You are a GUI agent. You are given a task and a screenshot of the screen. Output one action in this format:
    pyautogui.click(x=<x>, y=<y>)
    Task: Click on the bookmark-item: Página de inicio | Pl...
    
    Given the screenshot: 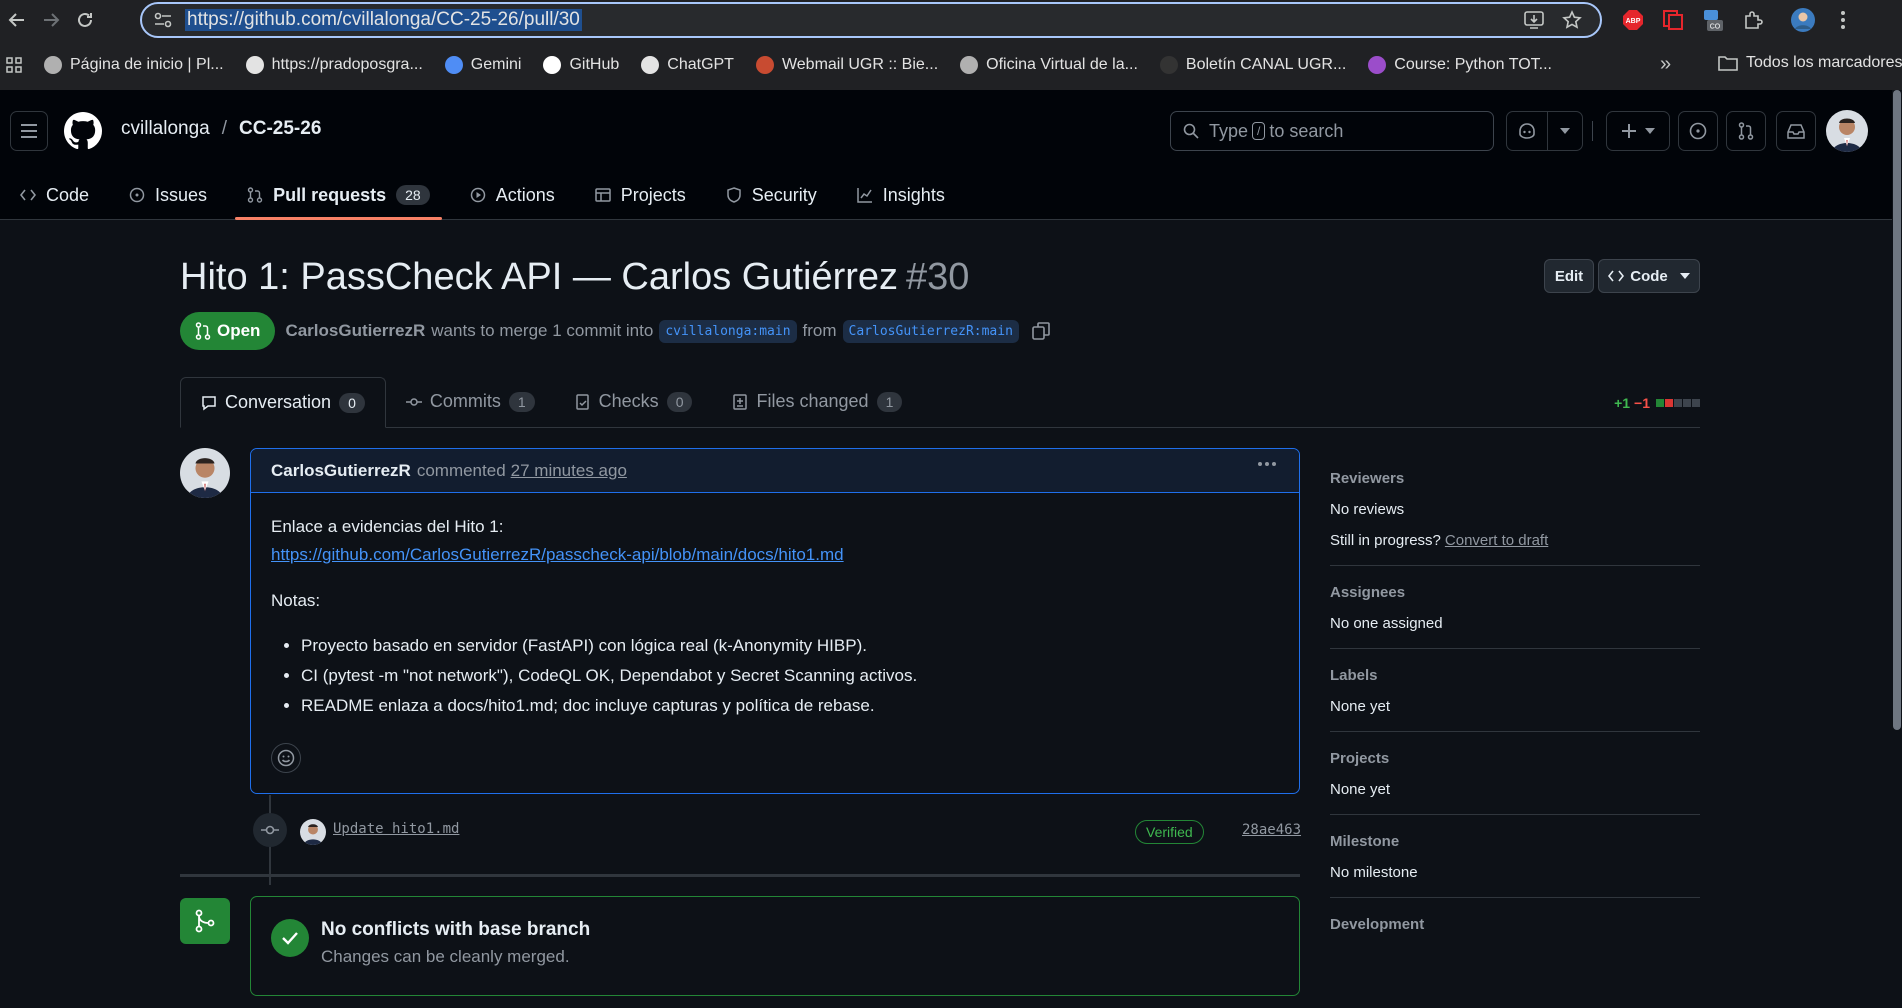 What is the action you would take?
    pyautogui.click(x=134, y=65)
    